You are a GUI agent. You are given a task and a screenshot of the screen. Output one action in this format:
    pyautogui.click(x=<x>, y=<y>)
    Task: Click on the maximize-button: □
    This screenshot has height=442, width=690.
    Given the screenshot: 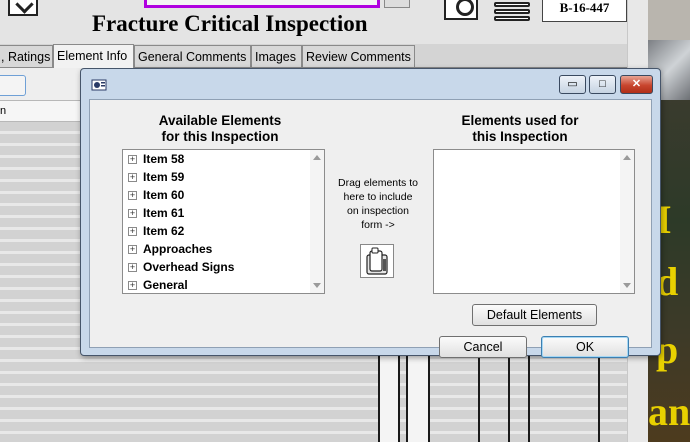 What is the action you would take?
    pyautogui.click(x=602, y=84)
    